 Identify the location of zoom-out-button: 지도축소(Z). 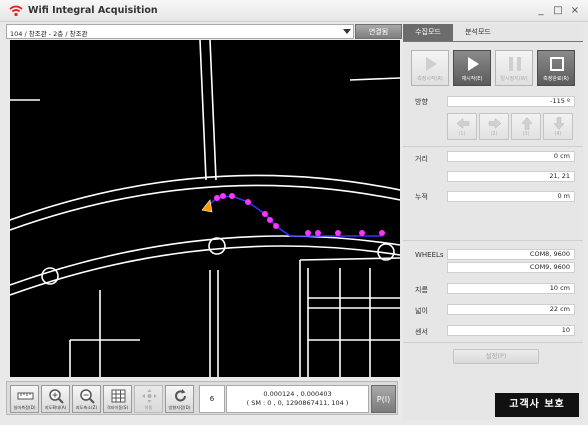
(86, 399).